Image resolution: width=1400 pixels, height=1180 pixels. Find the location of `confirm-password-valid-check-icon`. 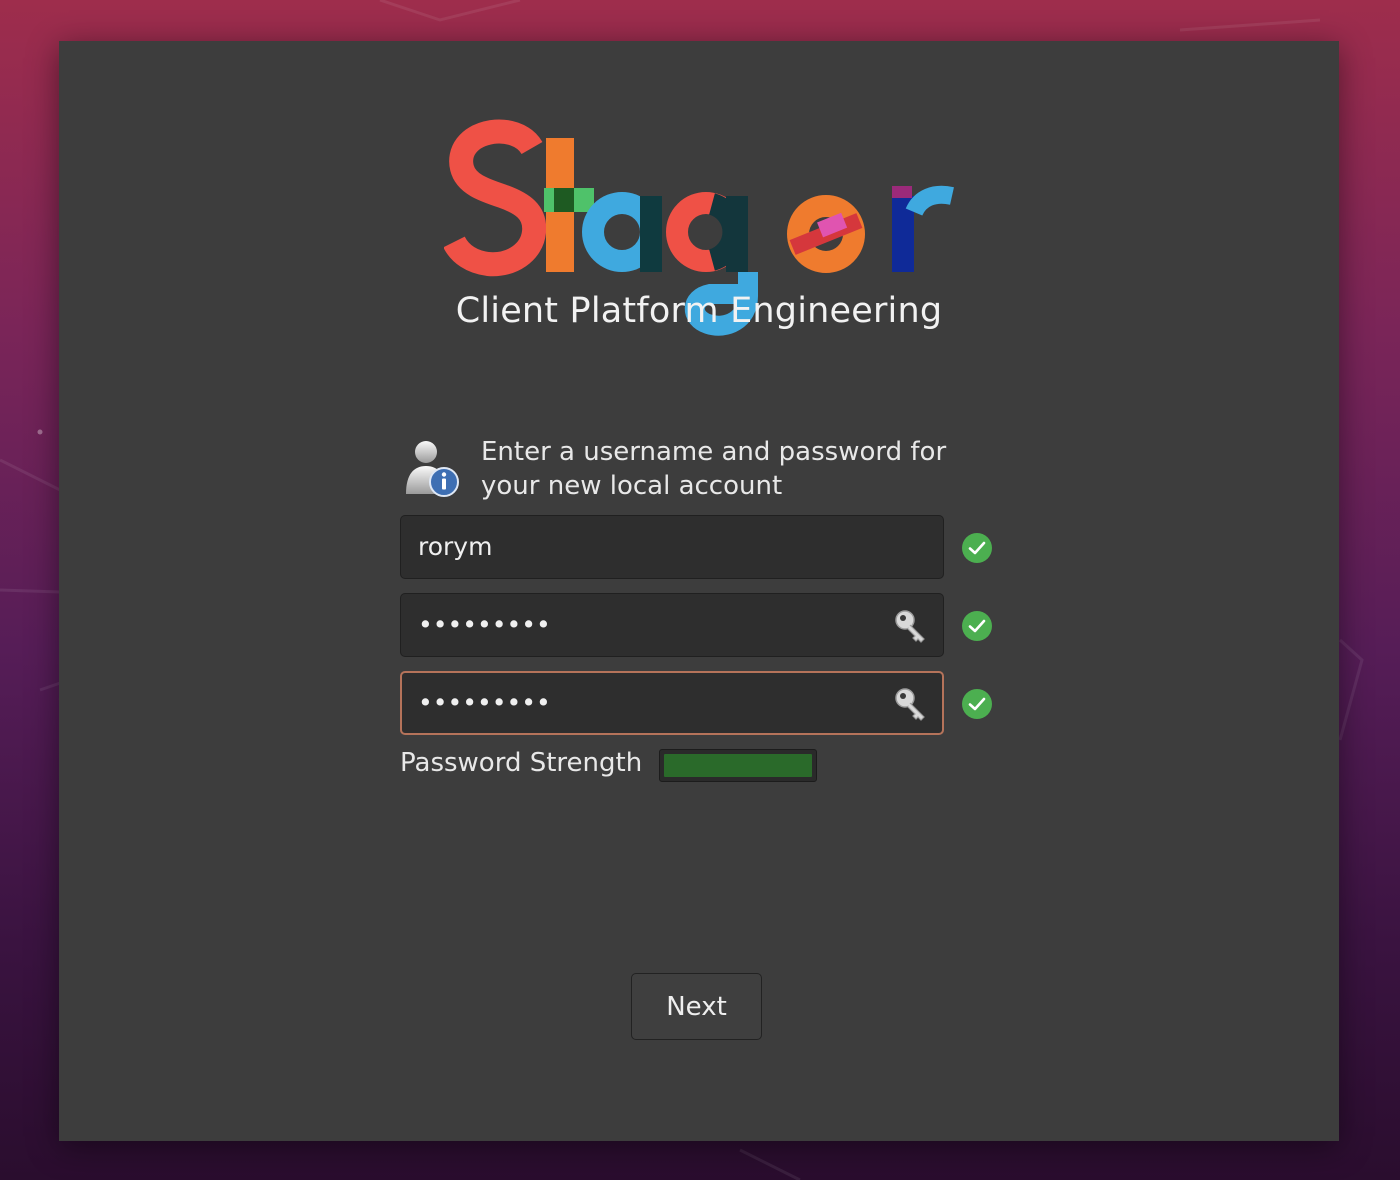

confirm-password-valid-check-icon is located at coordinates (977, 704).